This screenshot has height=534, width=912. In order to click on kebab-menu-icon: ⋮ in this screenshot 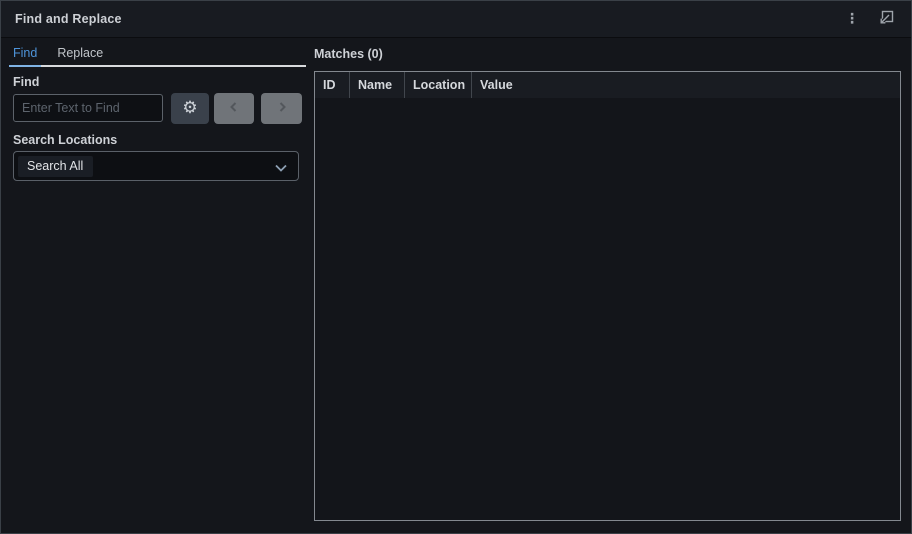, I will do `click(852, 19)`.